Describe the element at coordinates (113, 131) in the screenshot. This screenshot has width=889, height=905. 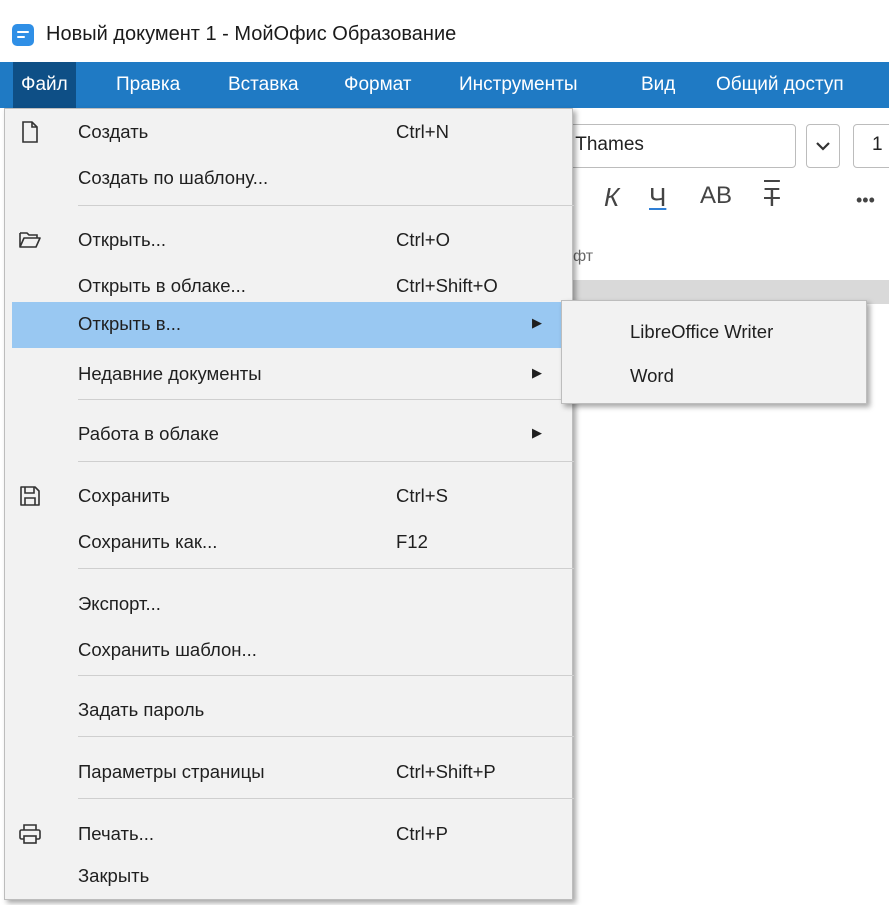
I see `menu-item-label: Создать` at that location.